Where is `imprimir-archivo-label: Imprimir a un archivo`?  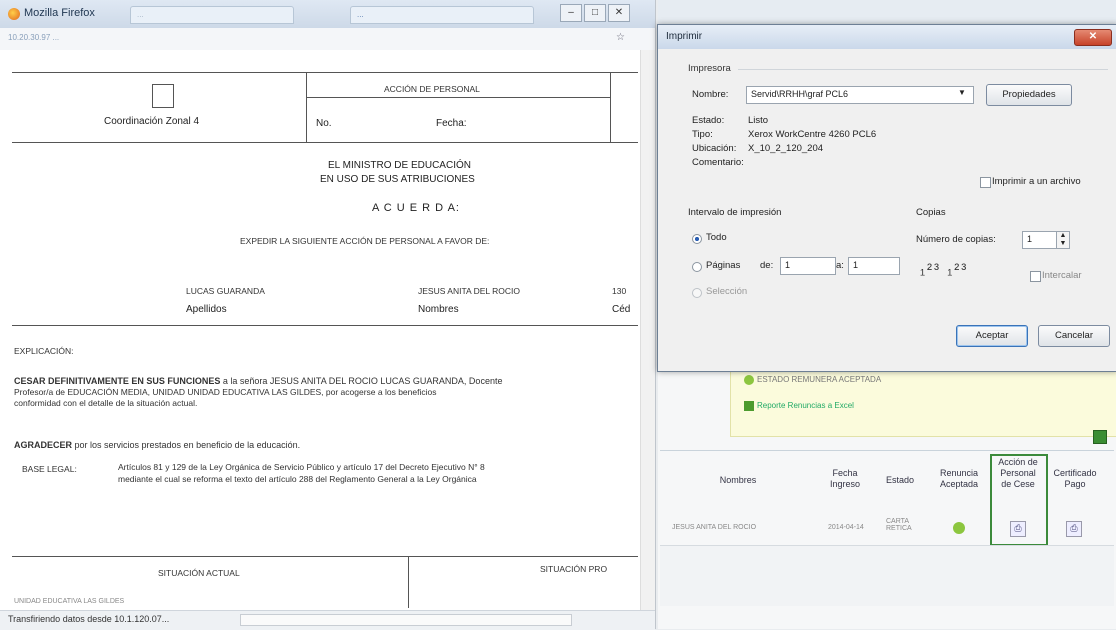
imprimir-archivo-label: Imprimir a un archivo is located at coordinates (1036, 181).